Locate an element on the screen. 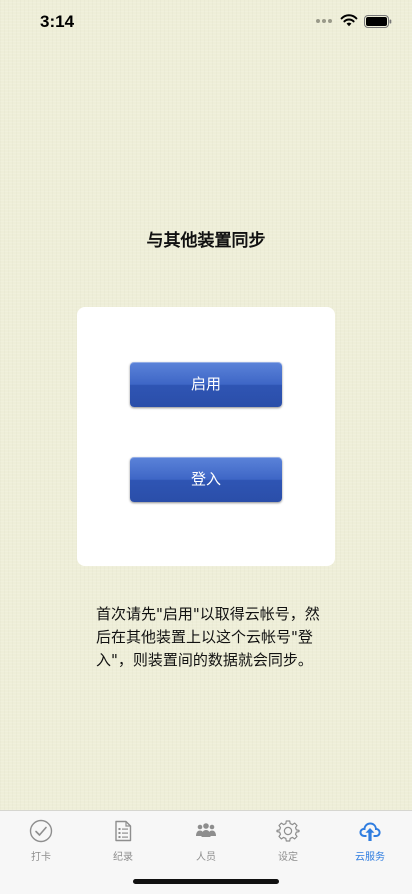 The height and width of the screenshot is (894, 412). login-button: 登入 is located at coordinates (206, 479).